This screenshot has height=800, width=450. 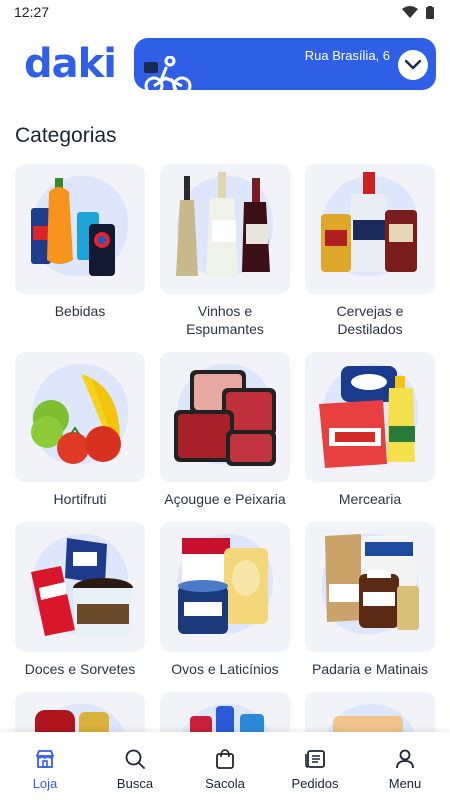 I want to click on header: daki Rua Brasília, 6, so click(x=225, y=64).